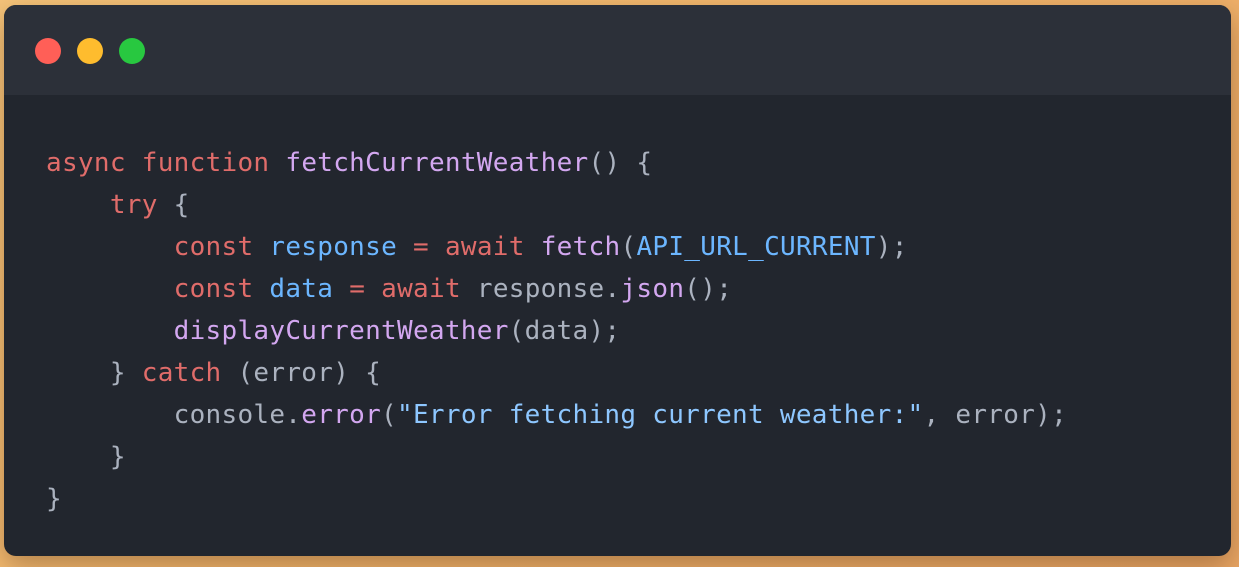  Describe the element at coordinates (173, 205) in the screenshot. I see `code-token: {` at that location.